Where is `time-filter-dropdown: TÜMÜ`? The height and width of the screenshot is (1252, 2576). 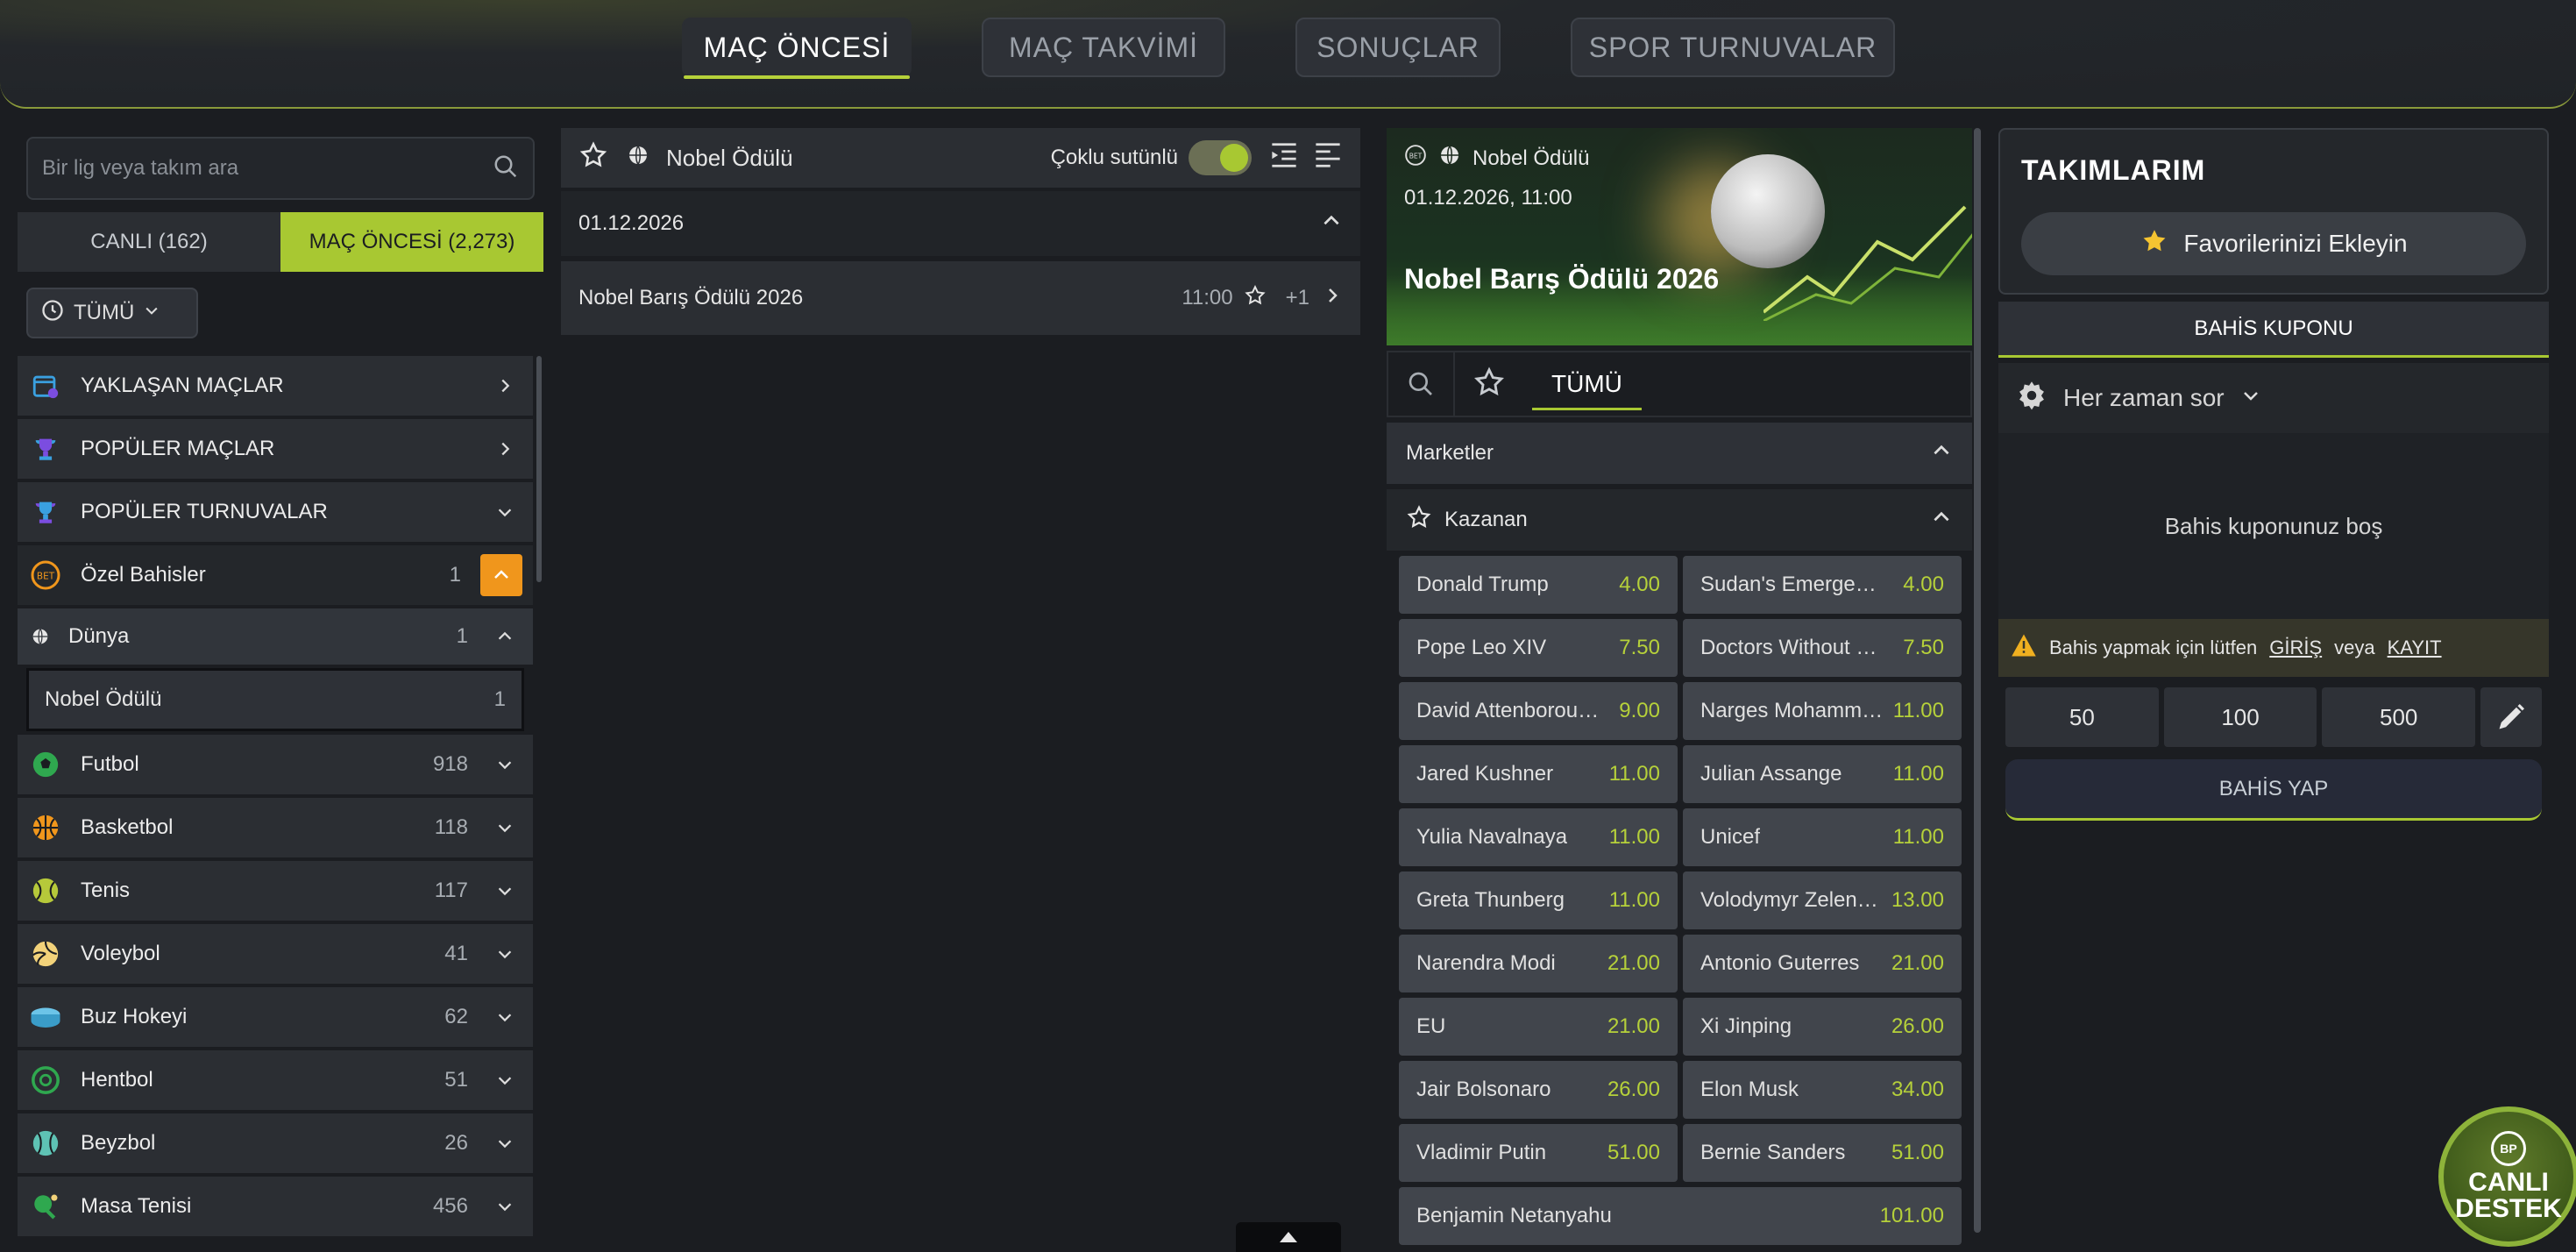
time-filter-dropdown: TÜMÜ is located at coordinates (112, 313).